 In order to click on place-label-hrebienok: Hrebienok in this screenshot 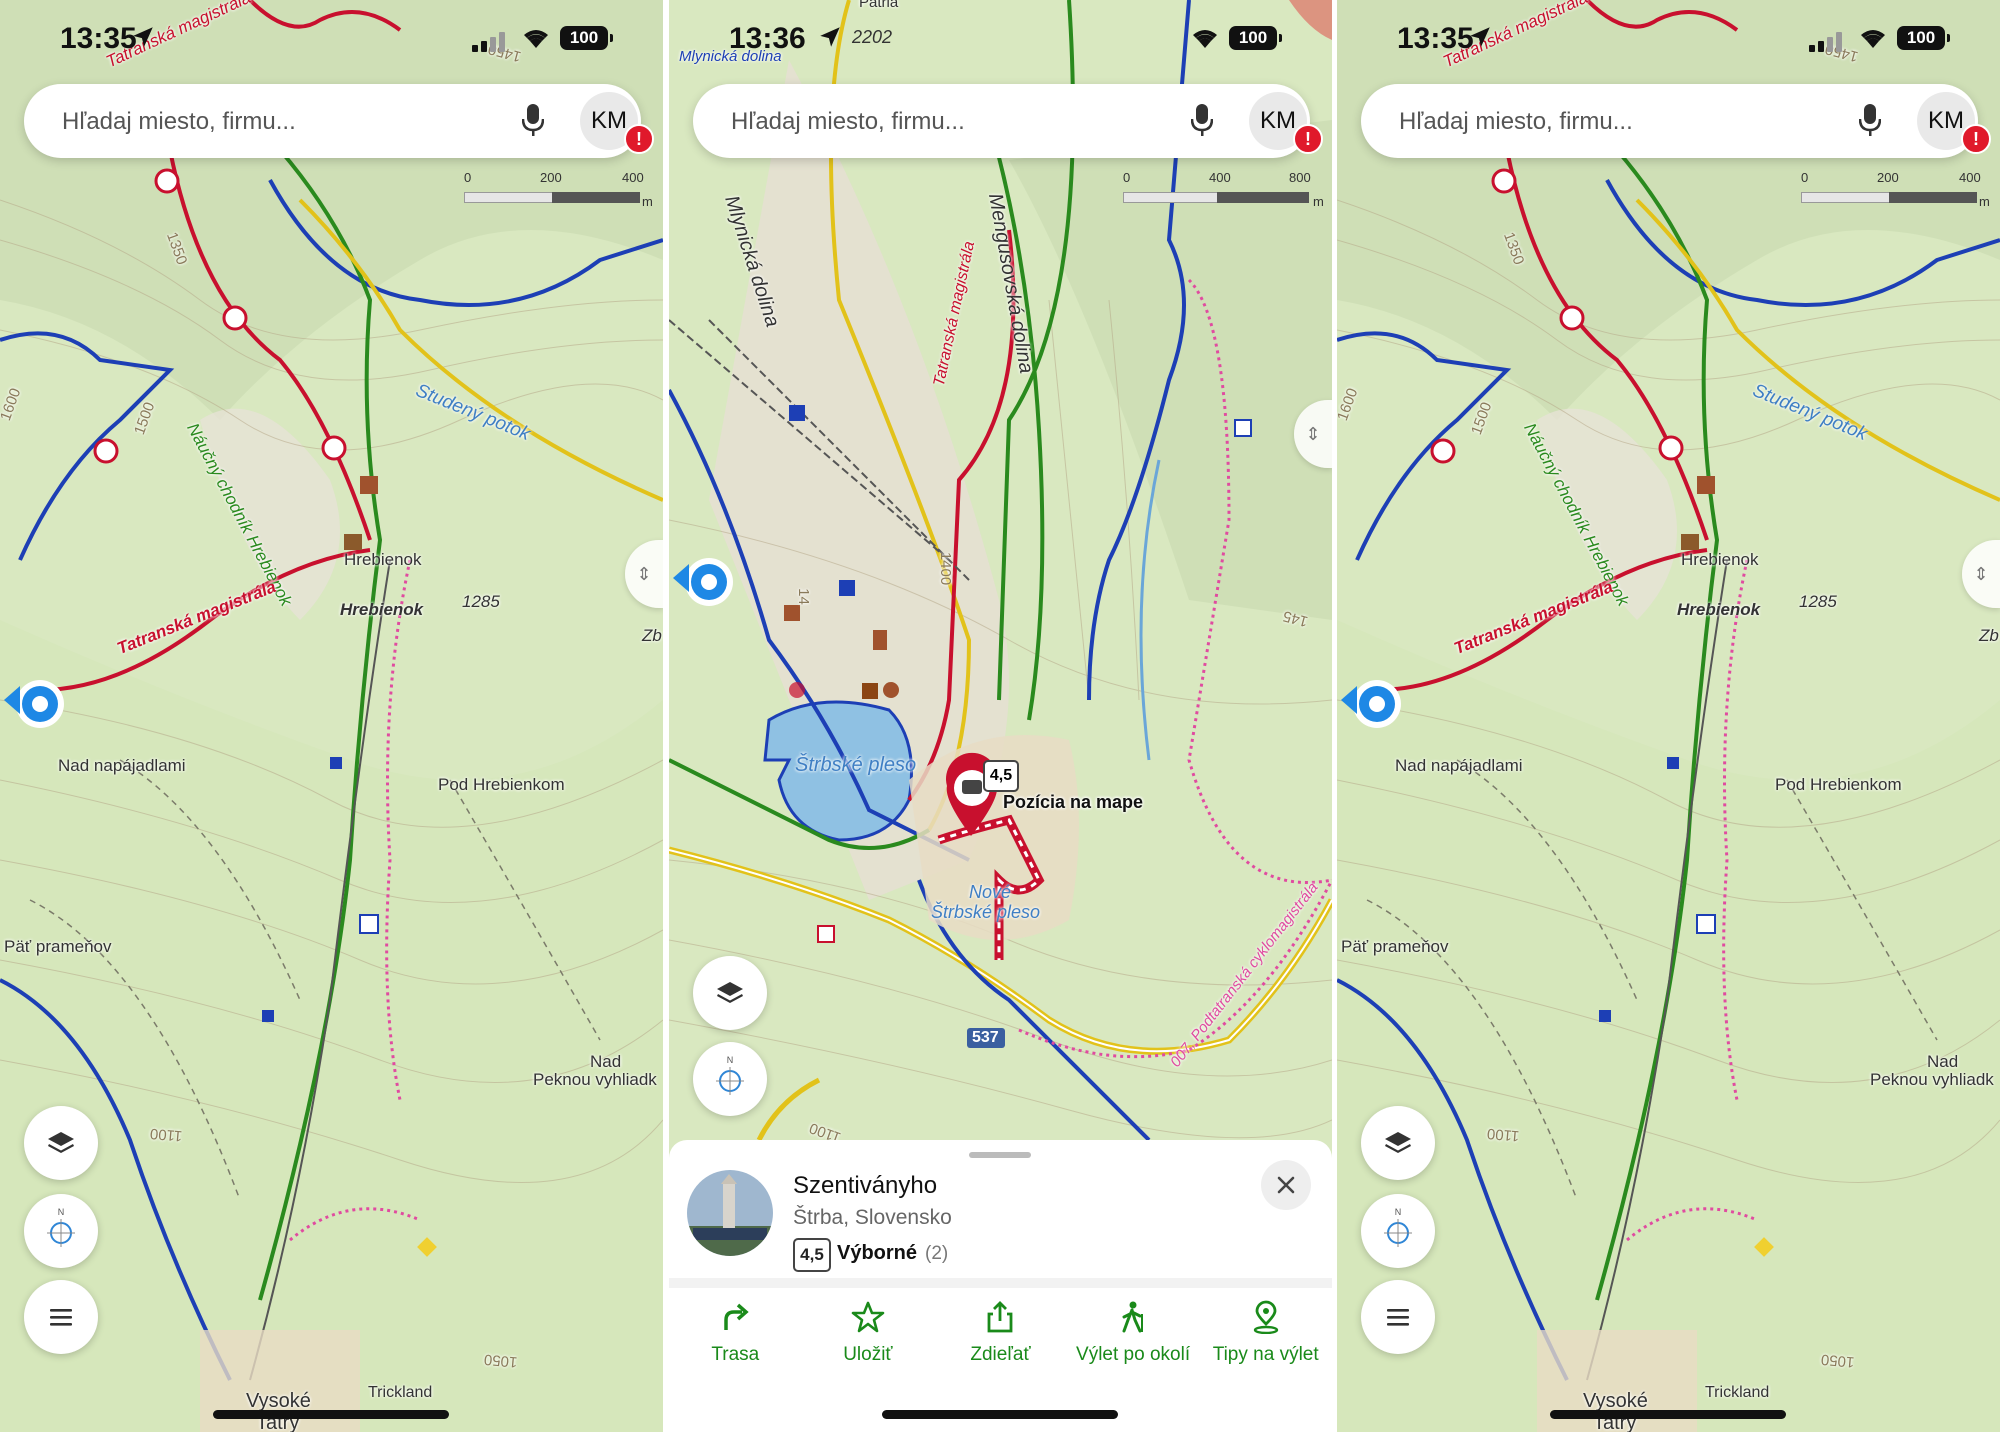, I will do `click(1720, 559)`.